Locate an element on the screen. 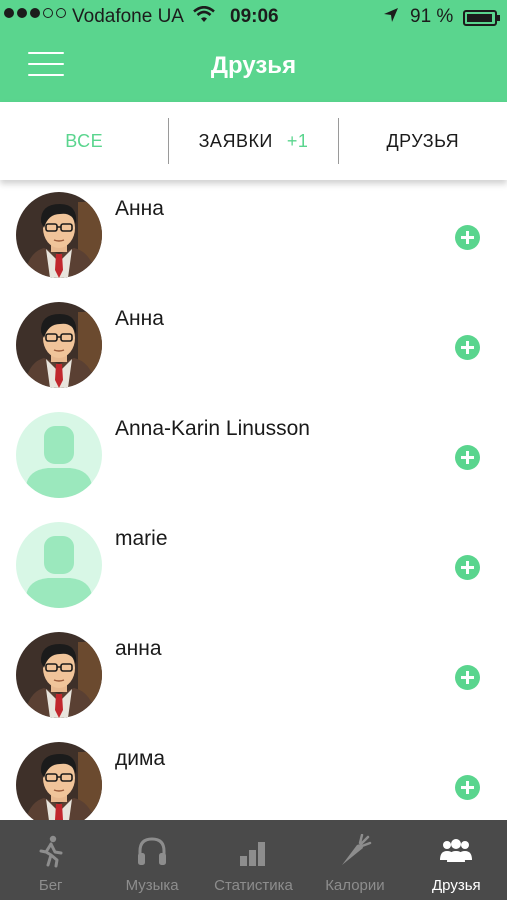 The width and height of the screenshot is (507, 900). tab-friends-label: ДРУЗЬЯ is located at coordinates (423, 140).